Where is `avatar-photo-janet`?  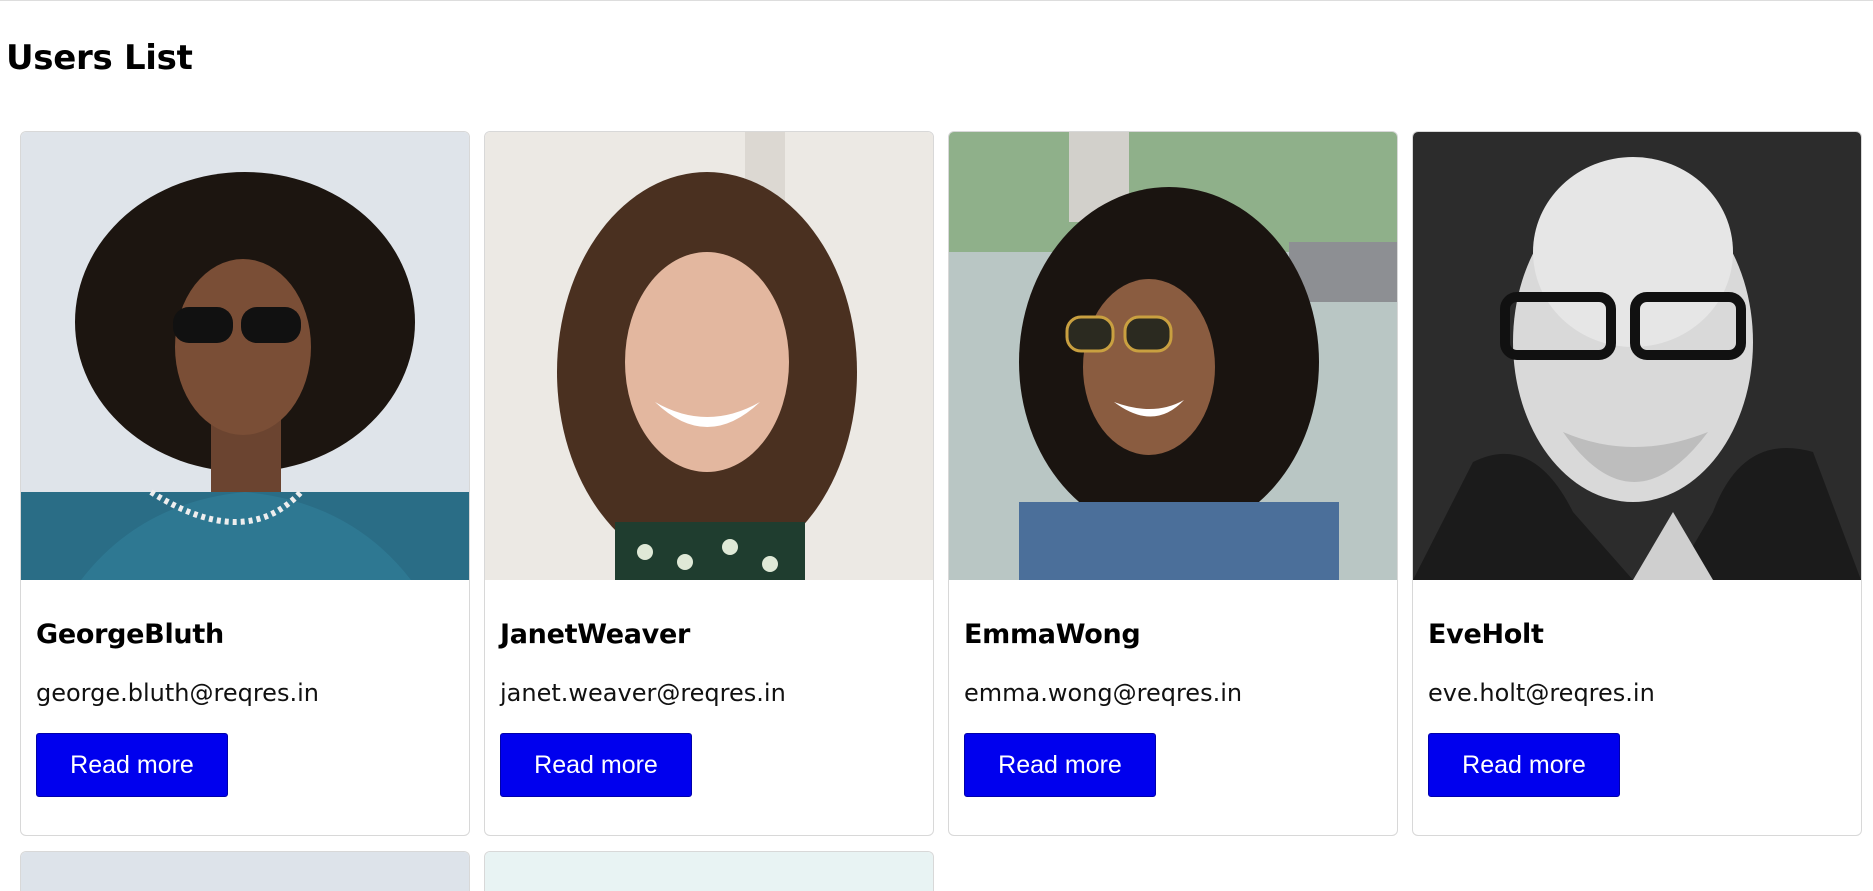
avatar-photo-janet is located at coordinates (709, 356).